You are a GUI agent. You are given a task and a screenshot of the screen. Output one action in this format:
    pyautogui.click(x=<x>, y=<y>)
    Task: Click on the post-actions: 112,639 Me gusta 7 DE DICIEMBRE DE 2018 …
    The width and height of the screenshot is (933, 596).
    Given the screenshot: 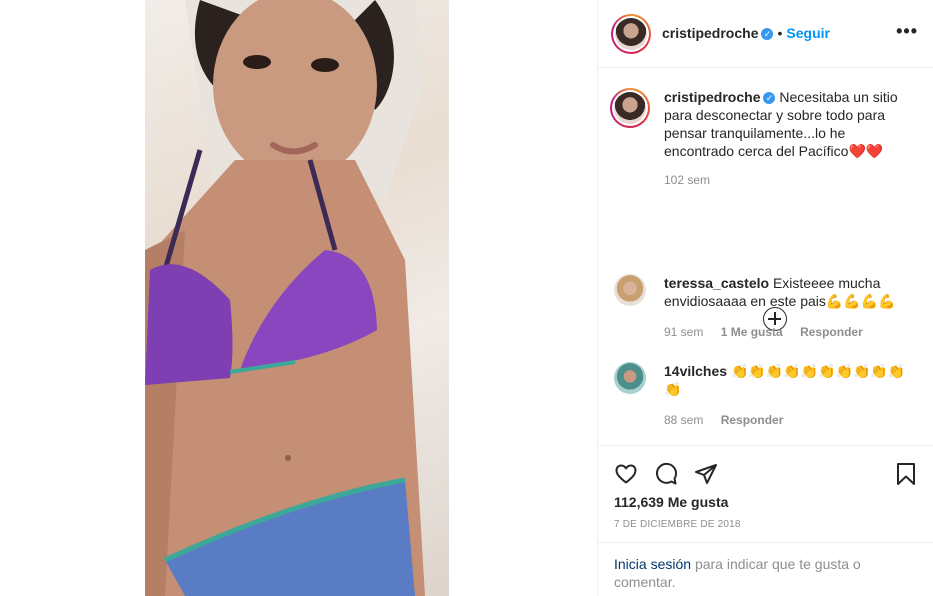 What is the action you would take?
    pyautogui.click(x=765, y=520)
    